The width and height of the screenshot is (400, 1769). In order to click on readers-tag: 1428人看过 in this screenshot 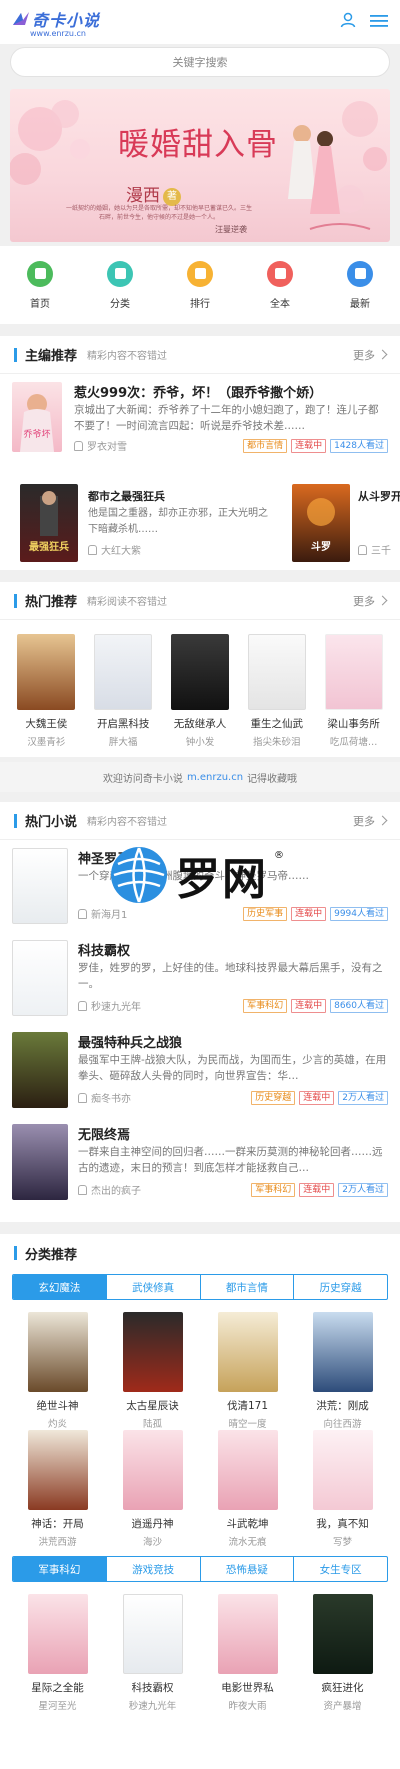, I will do `click(359, 445)`.